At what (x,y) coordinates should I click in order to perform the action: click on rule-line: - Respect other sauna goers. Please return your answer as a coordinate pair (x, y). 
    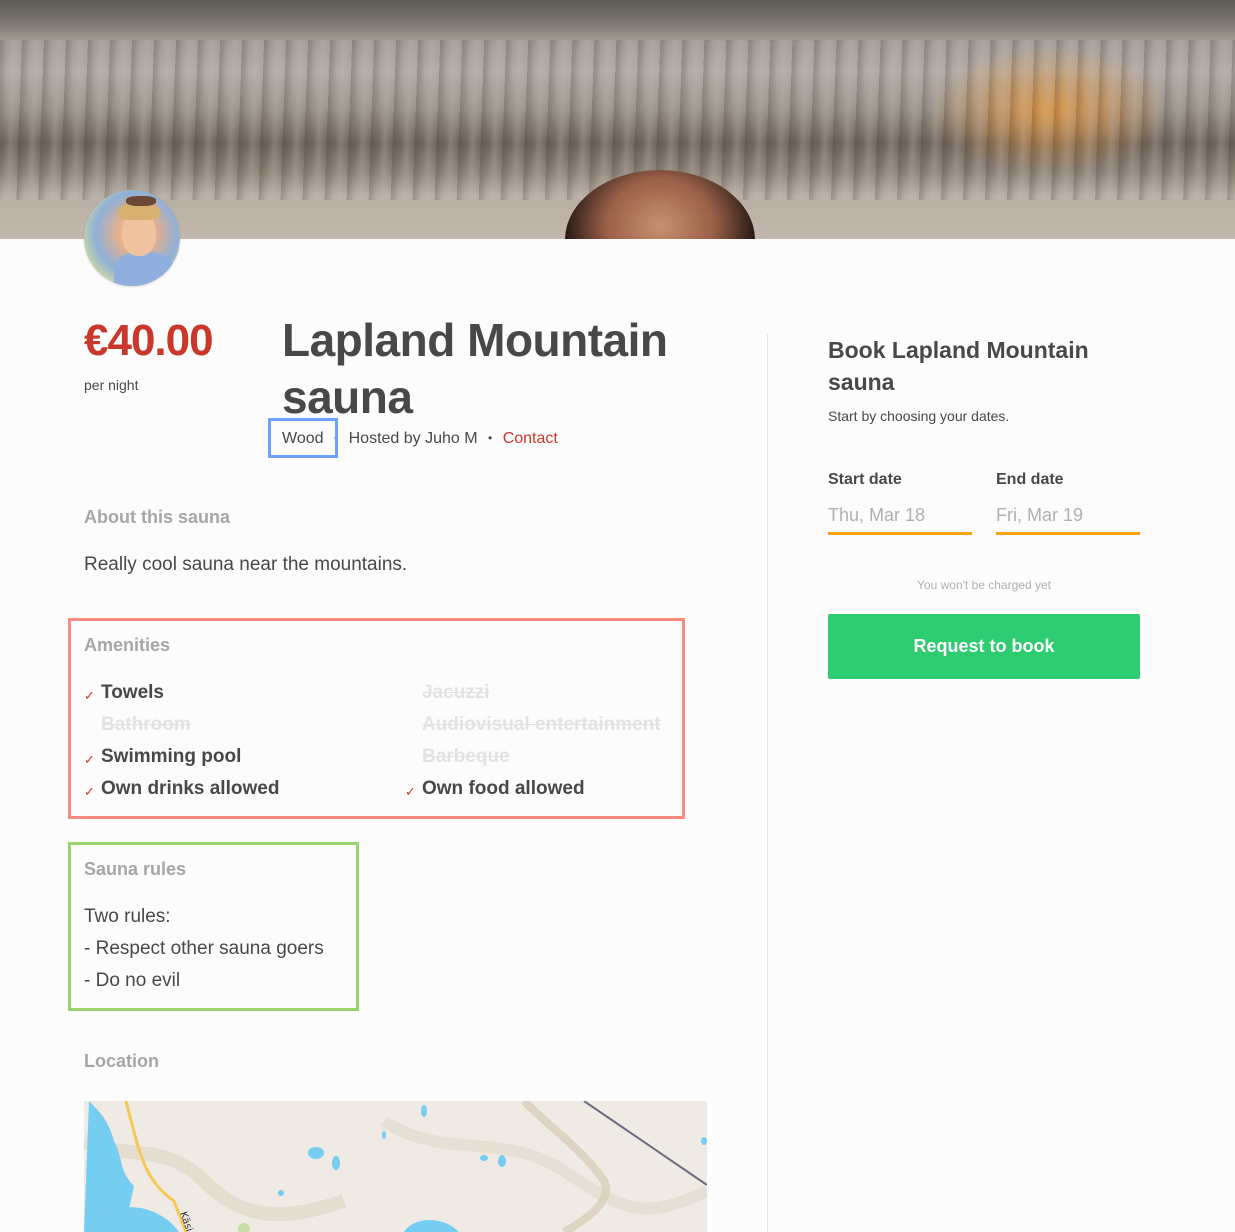
    Looking at the image, I should click on (204, 948).